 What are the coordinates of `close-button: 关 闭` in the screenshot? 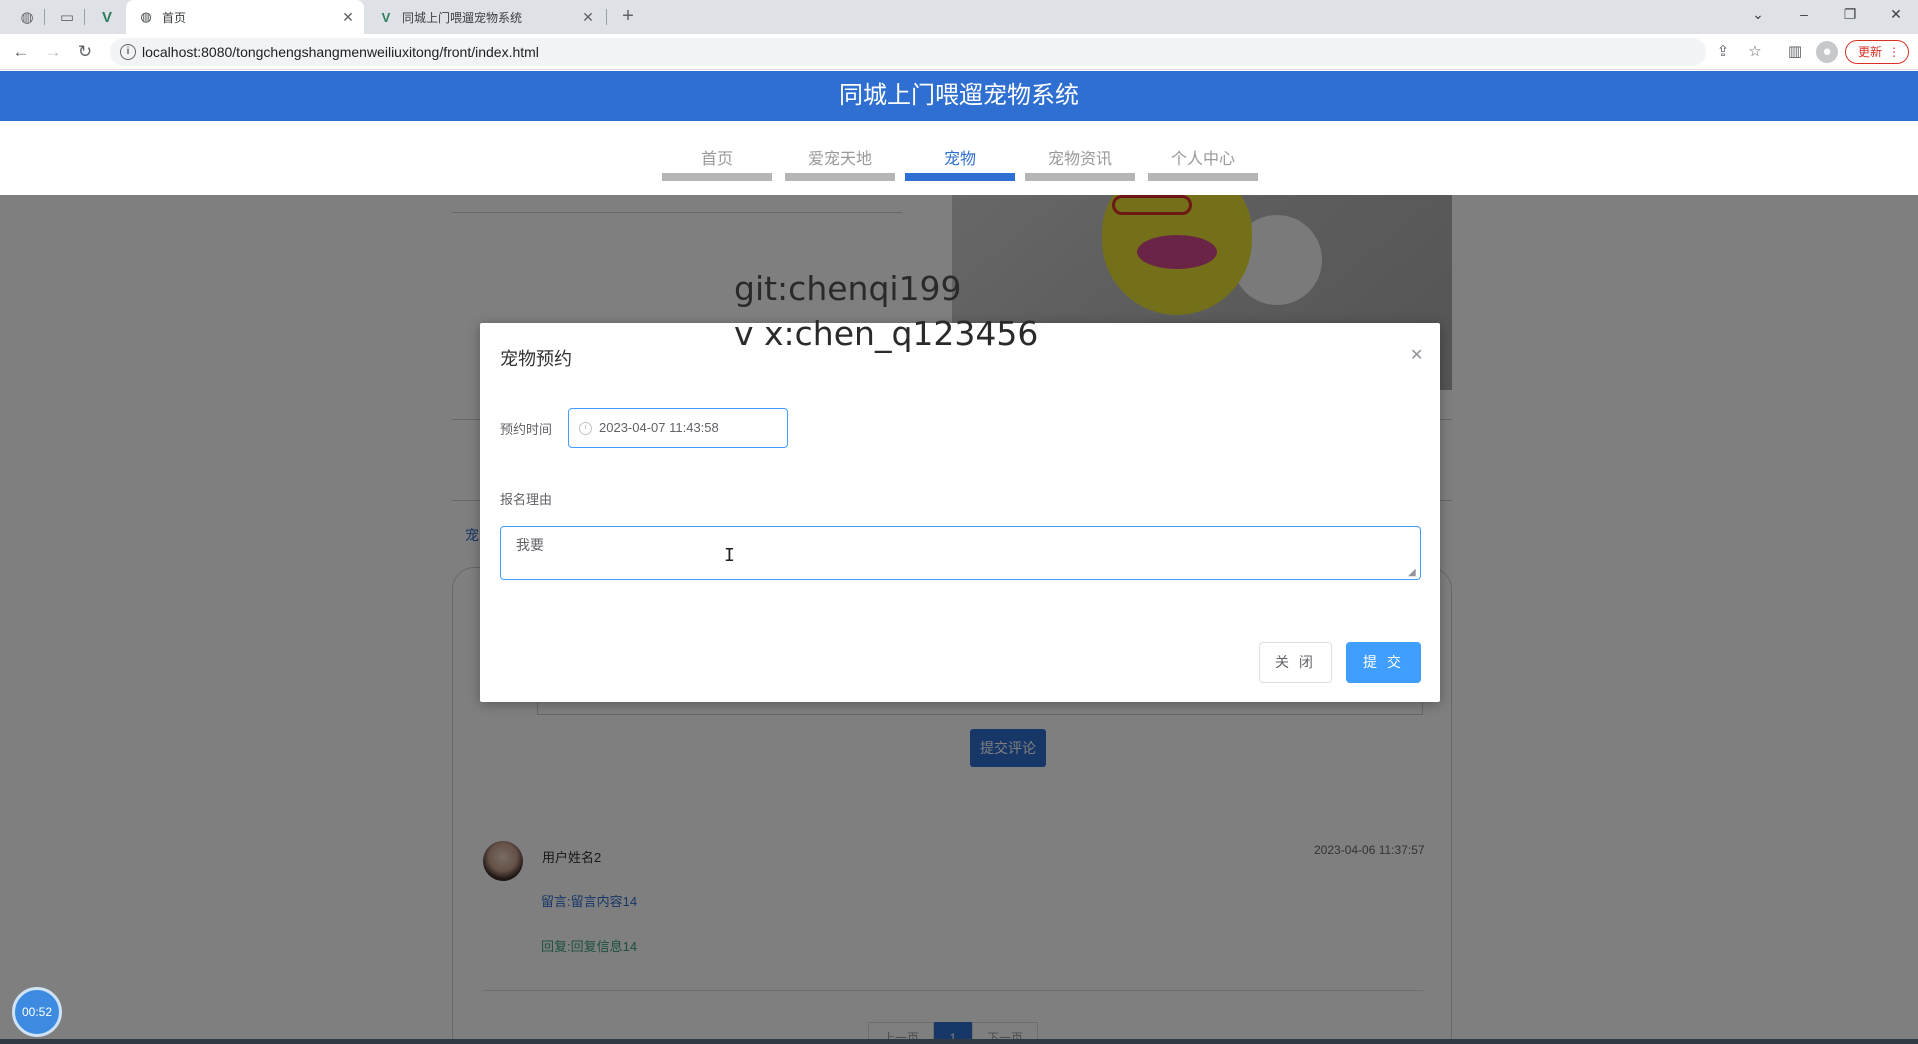 It's located at (1295, 662).